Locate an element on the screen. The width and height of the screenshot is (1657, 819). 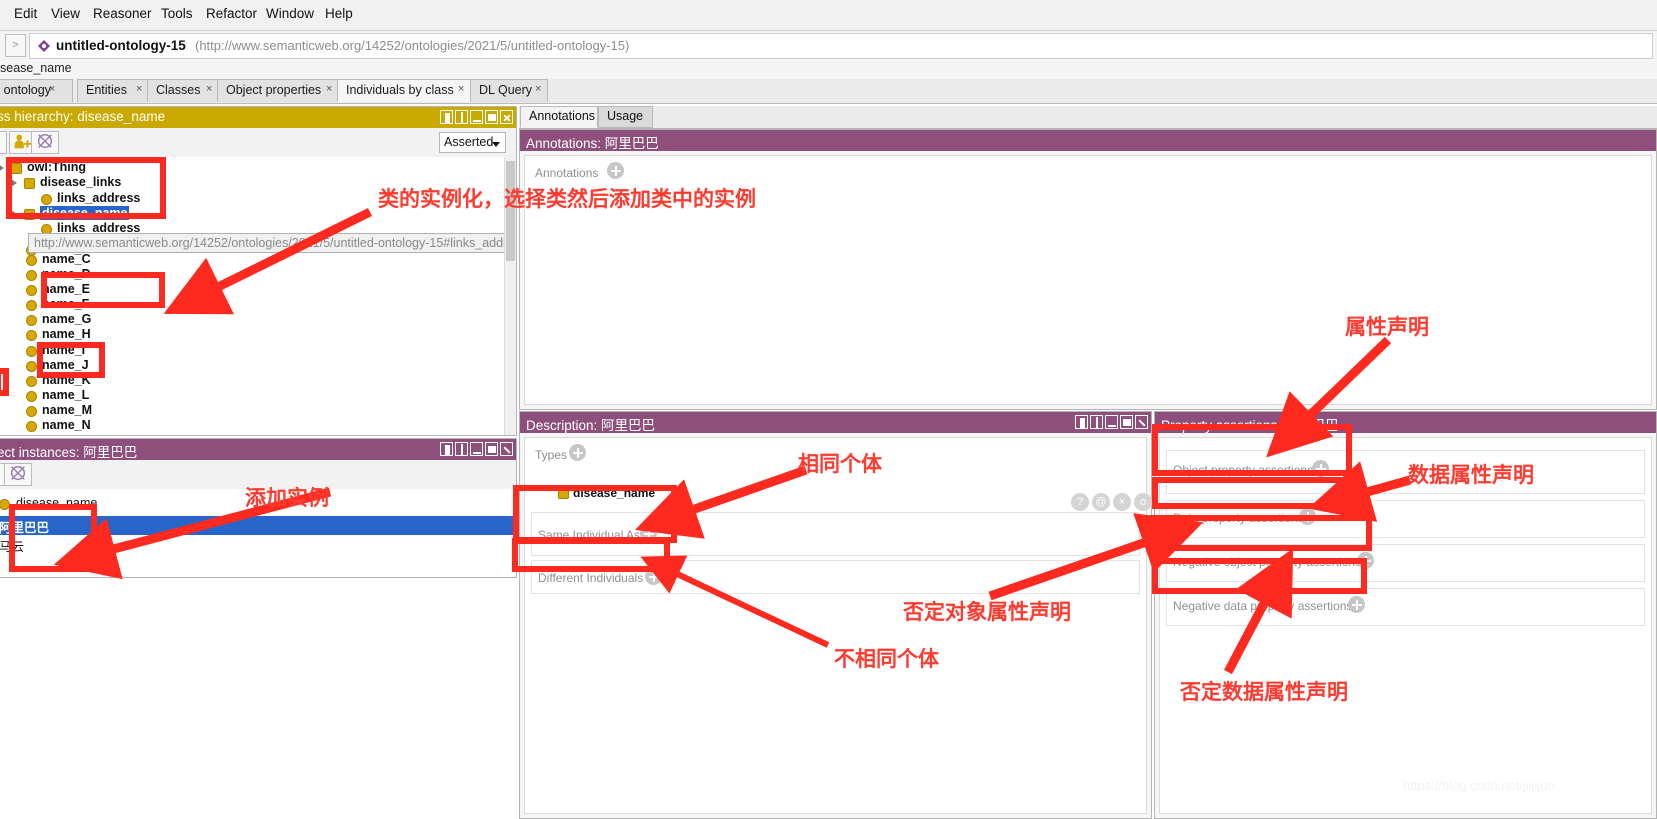
add-data-property-assertion-button is located at coordinates (1307, 516).